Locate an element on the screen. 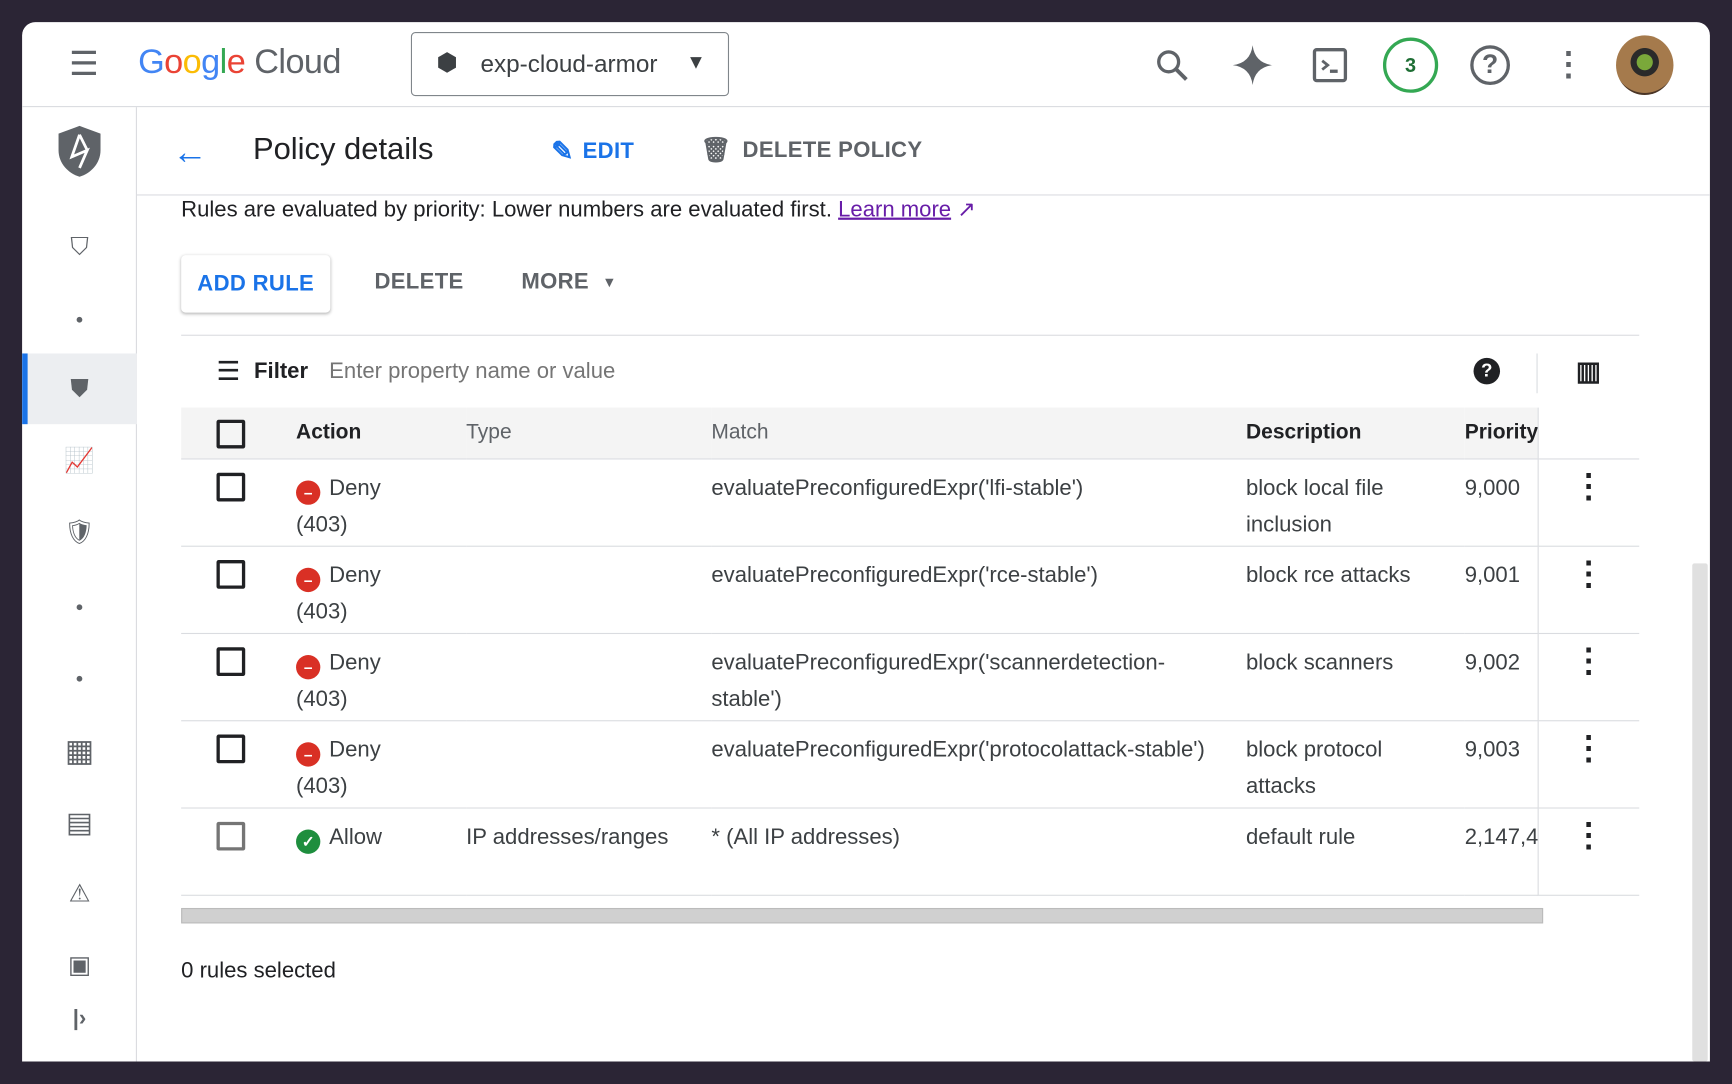 This screenshot has width=1732, height=1084. horizontal-scrollbar is located at coordinates (862, 915).